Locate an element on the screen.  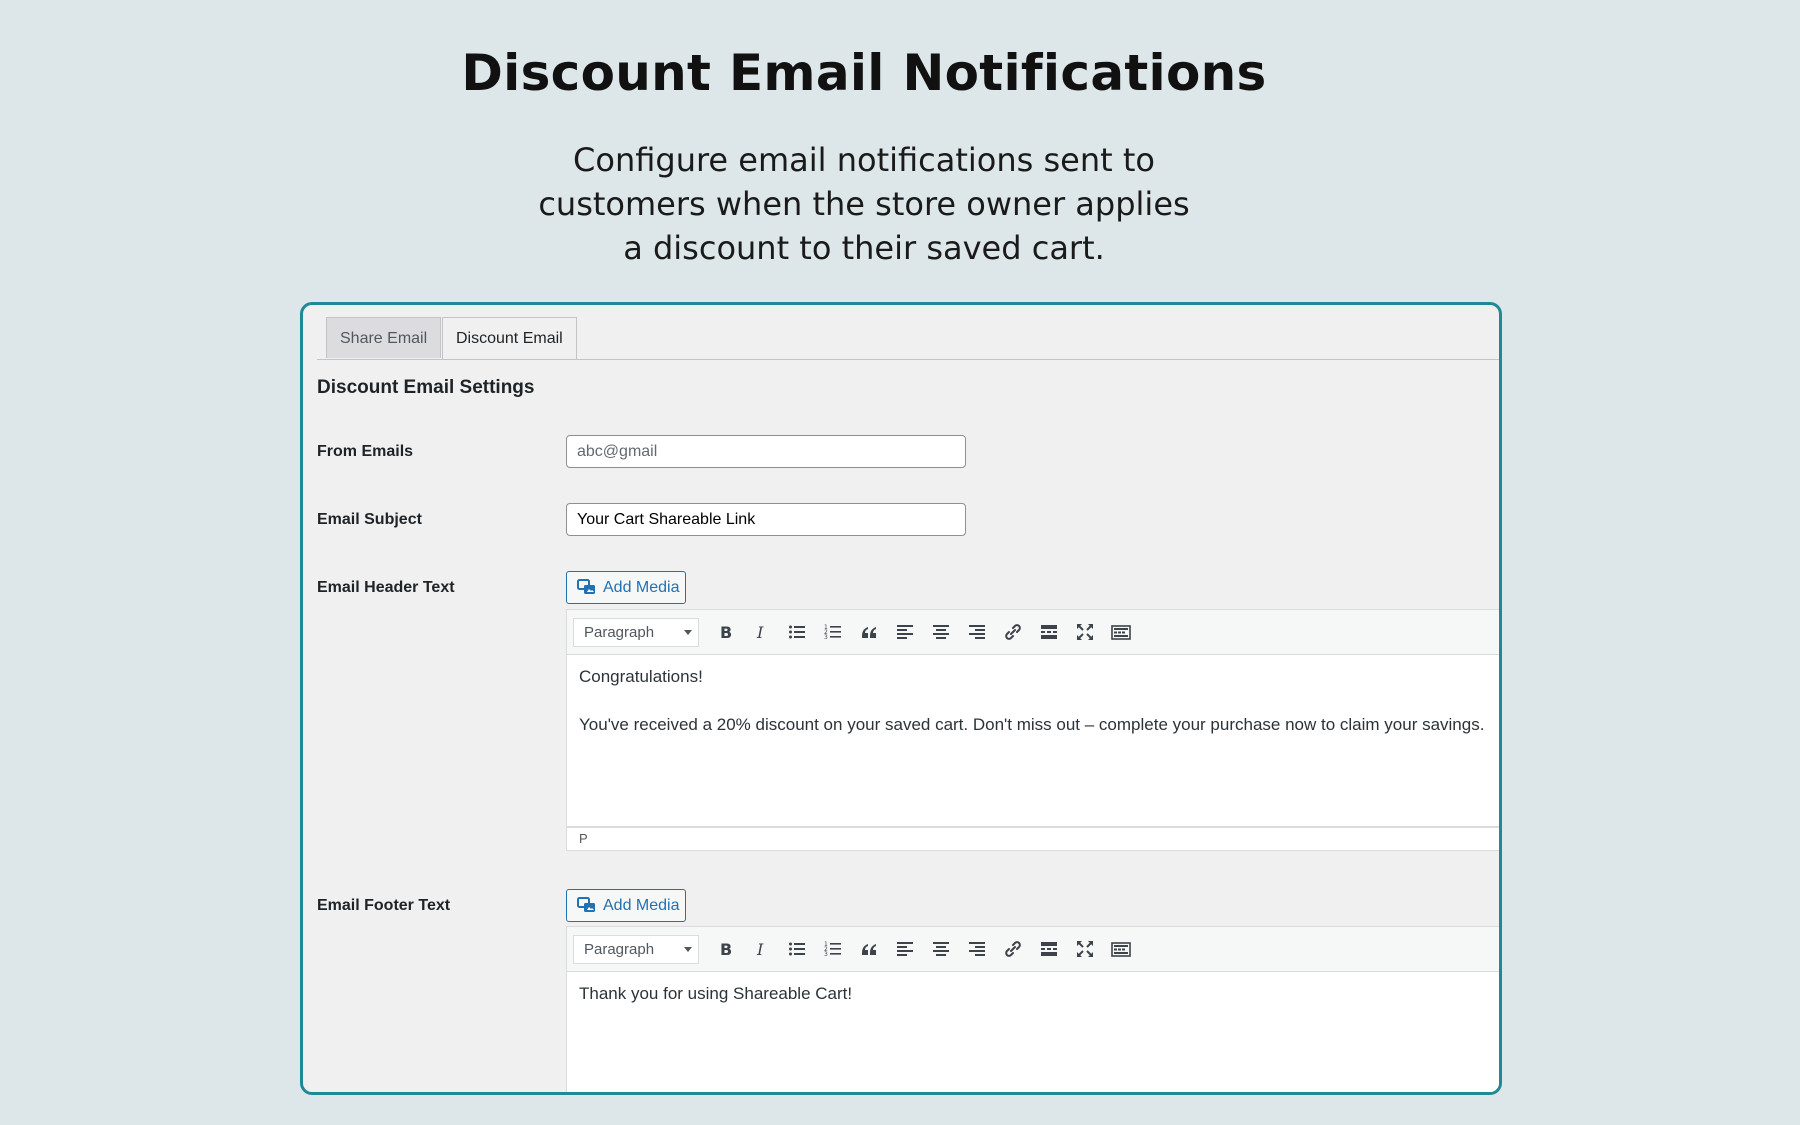
editor-paragraph: Congratulations! is located at coordinates (641, 676).